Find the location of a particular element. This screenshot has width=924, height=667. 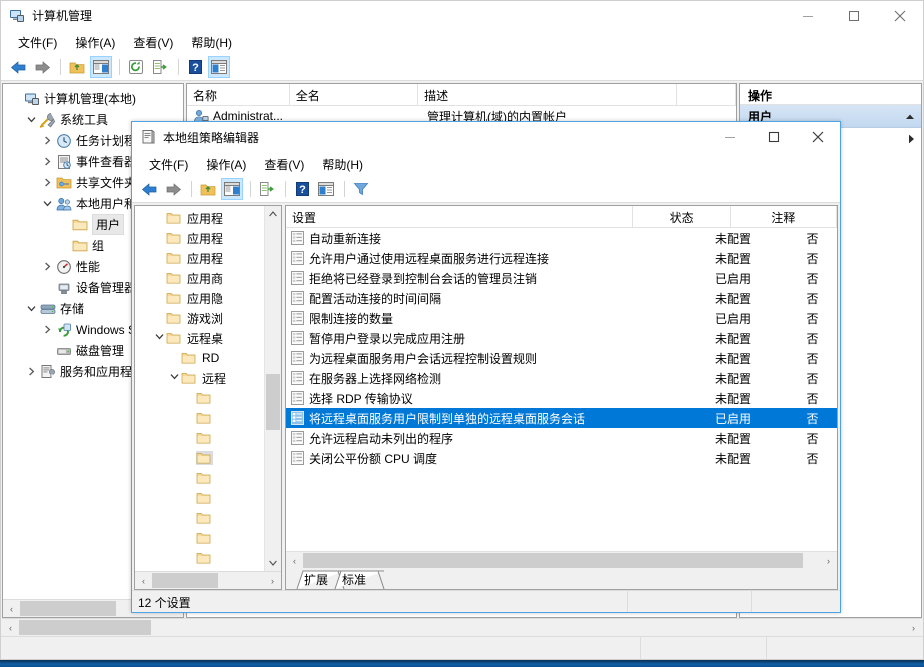

gpedit-tree-vscroll-thumb is located at coordinates (273, 402).